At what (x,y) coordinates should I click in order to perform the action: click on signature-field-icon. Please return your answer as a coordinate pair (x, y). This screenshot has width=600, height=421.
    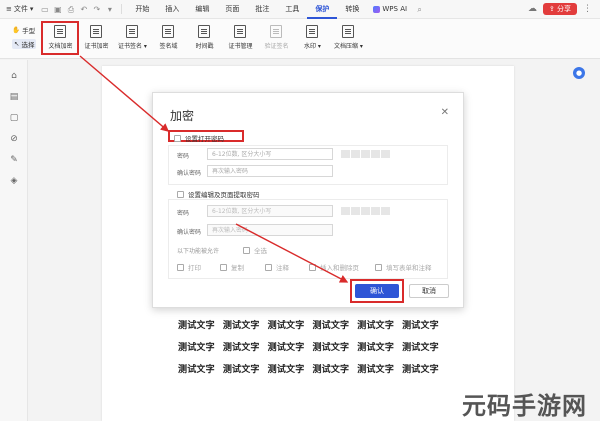
    Looking at the image, I should click on (168, 31).